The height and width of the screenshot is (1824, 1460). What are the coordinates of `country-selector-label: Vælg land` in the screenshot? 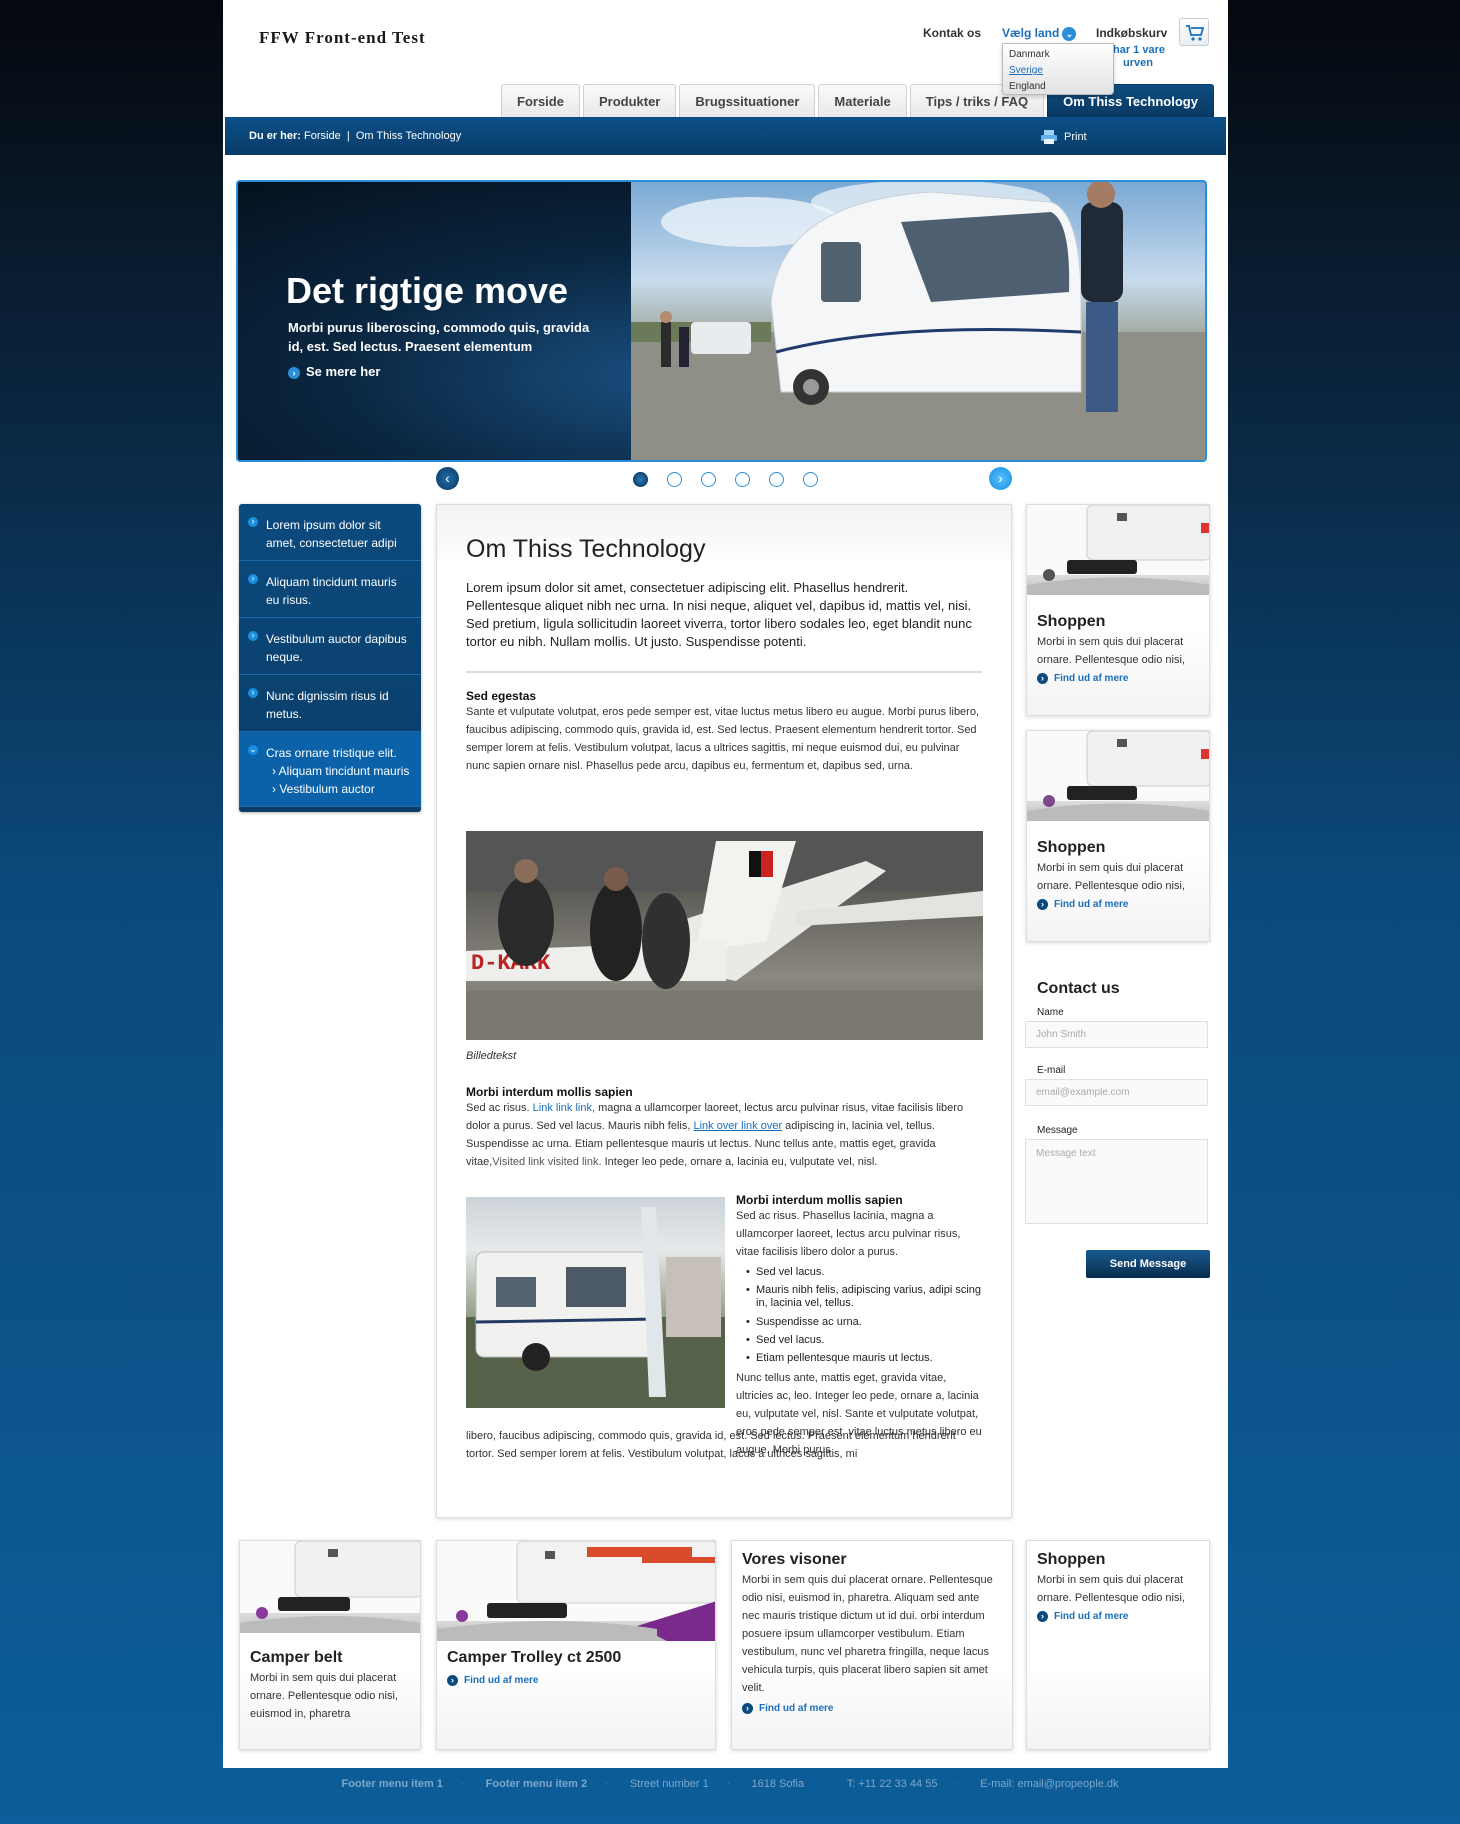 It's located at (1031, 33).